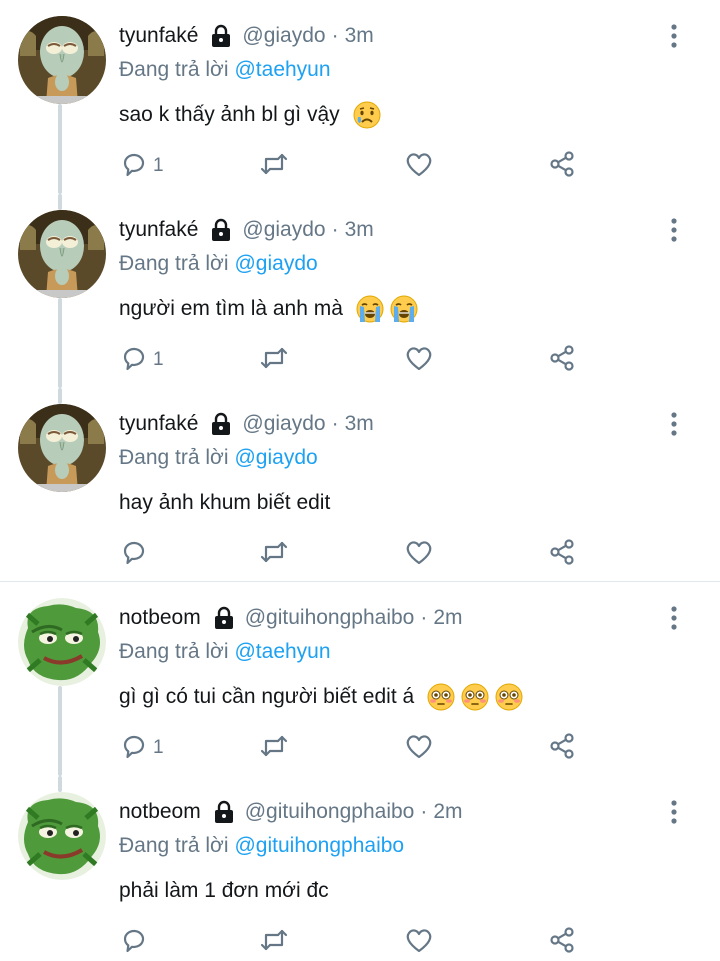 The image size is (720, 961). What do you see at coordinates (231, 308) in the screenshot?
I see `tweet-body: người em tìm là anh mà` at bounding box center [231, 308].